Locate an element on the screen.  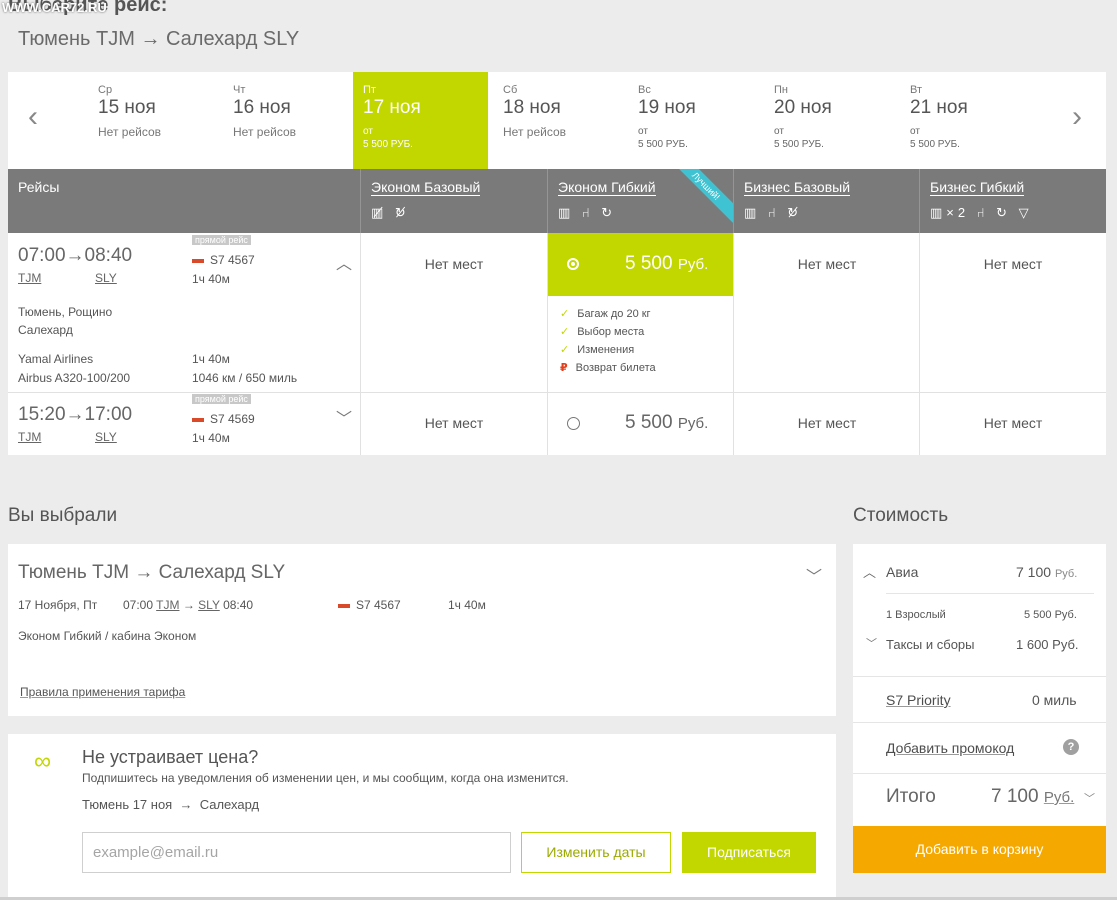
prev-dates-icon: ‹ is located at coordinates (33, 117).